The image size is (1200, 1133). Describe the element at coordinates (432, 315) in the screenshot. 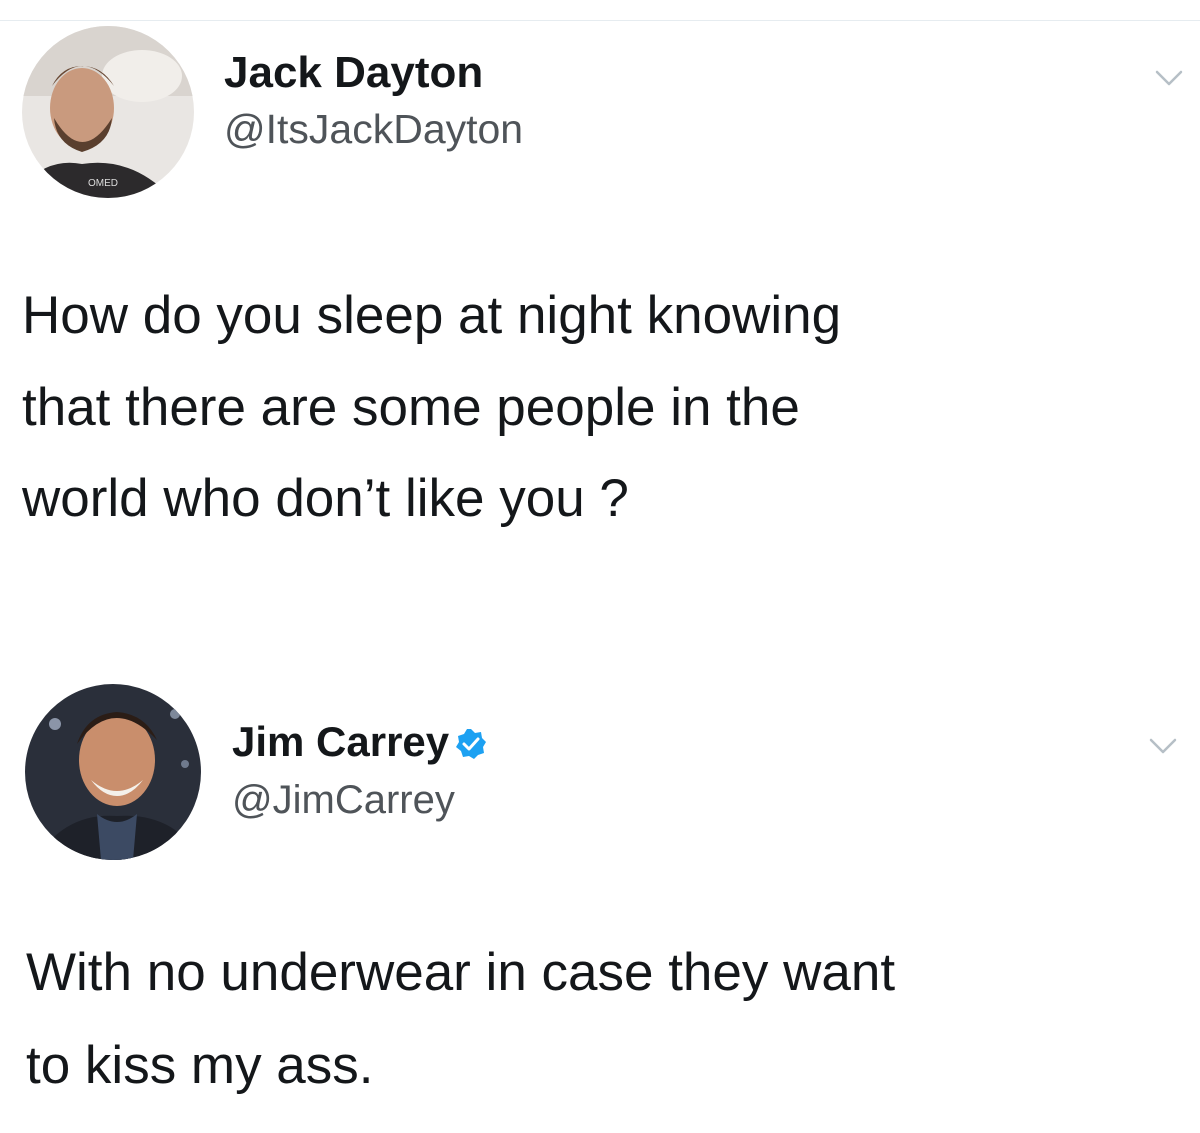

I see `tweet-text-line: How do you sleep at night knowing` at that location.